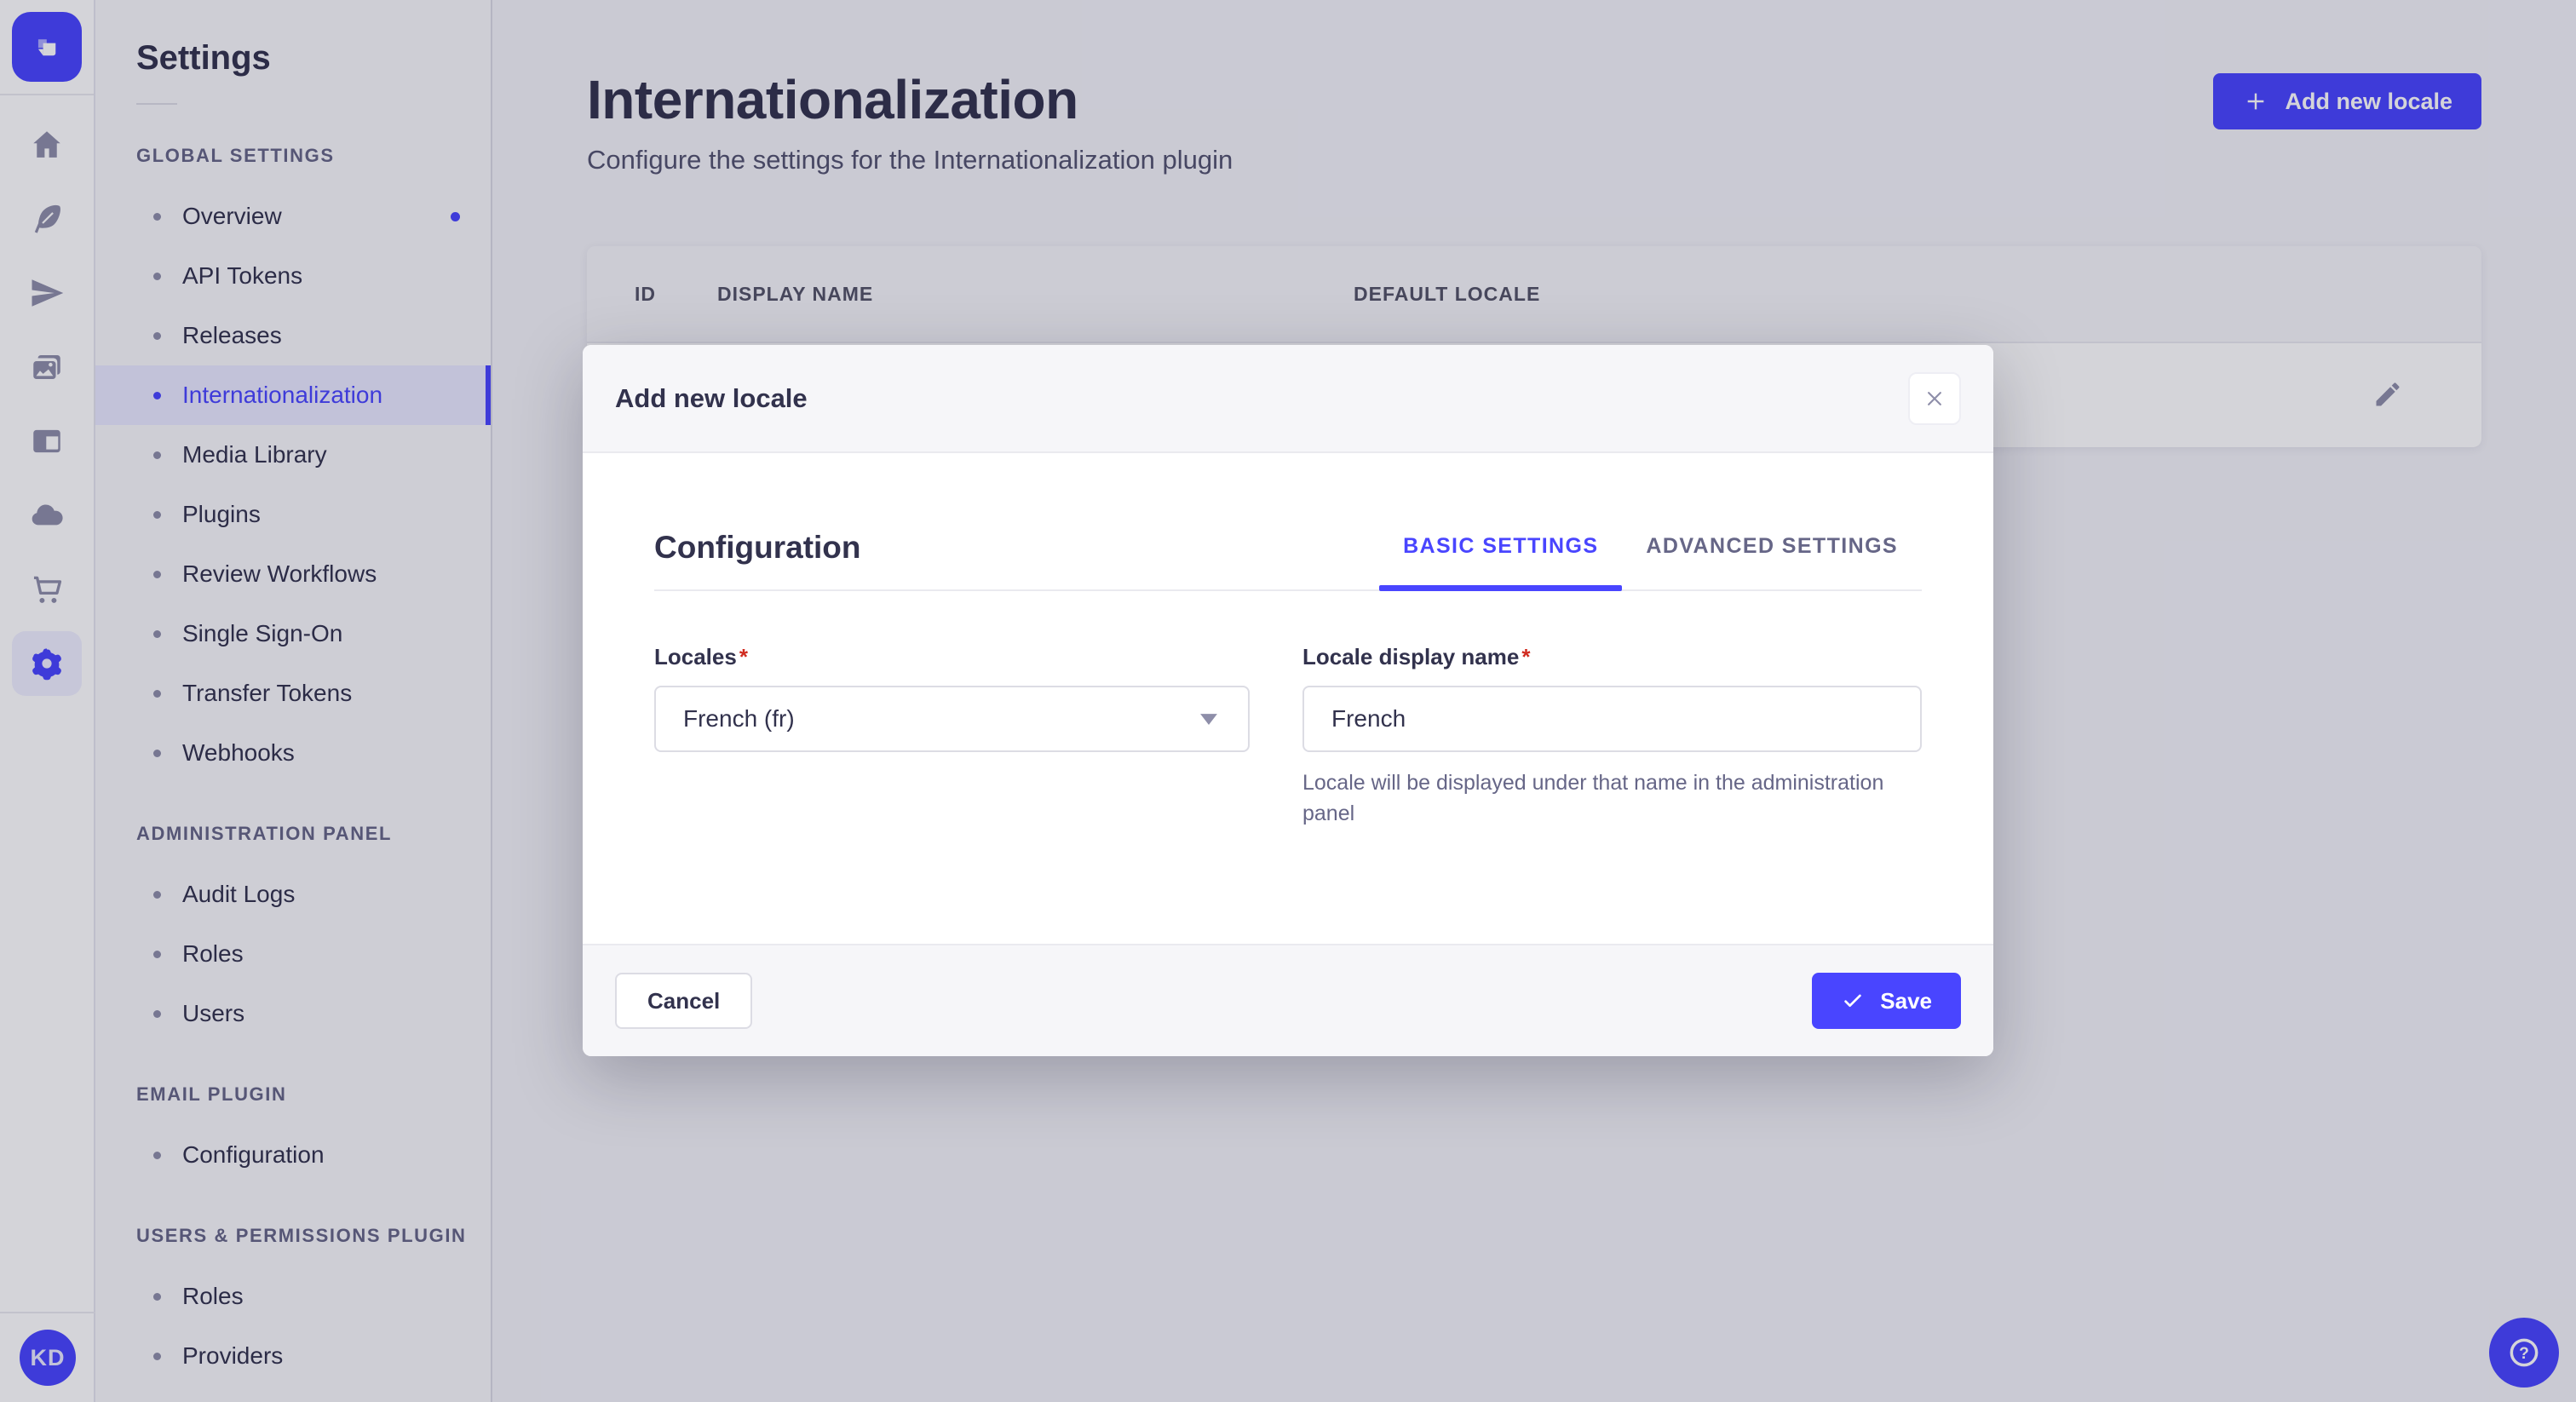  Describe the element at coordinates (1772, 561) in the screenshot. I see `tab-advanced-settings: Advanced settings` at that location.